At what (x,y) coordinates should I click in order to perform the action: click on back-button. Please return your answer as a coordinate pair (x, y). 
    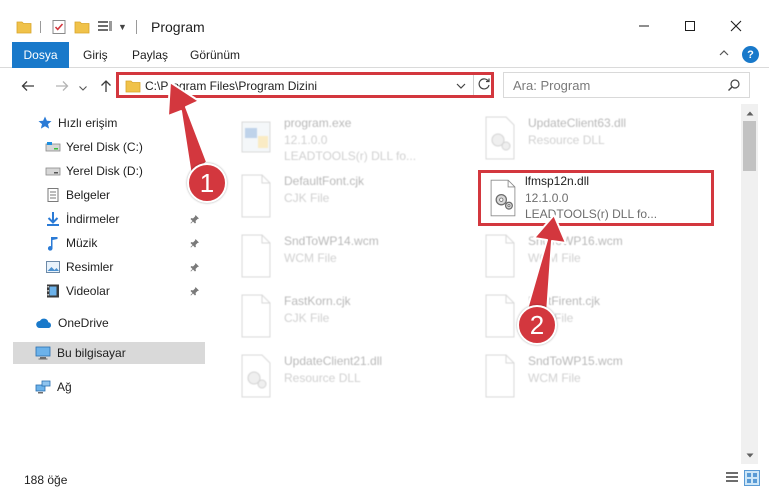
    Looking at the image, I should click on (28, 86).